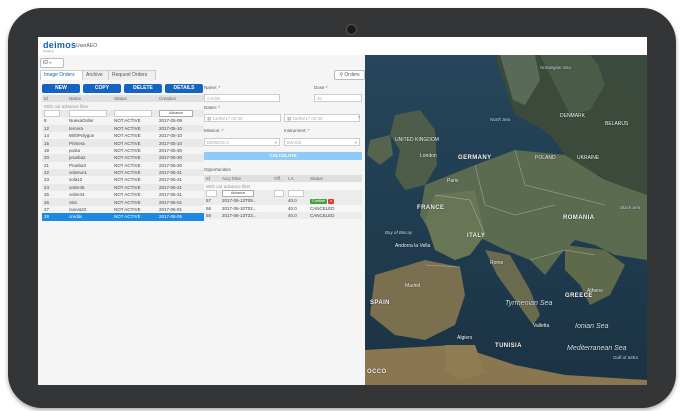 The image size is (684, 411). I want to click on filter-off-input, so click(279, 193).